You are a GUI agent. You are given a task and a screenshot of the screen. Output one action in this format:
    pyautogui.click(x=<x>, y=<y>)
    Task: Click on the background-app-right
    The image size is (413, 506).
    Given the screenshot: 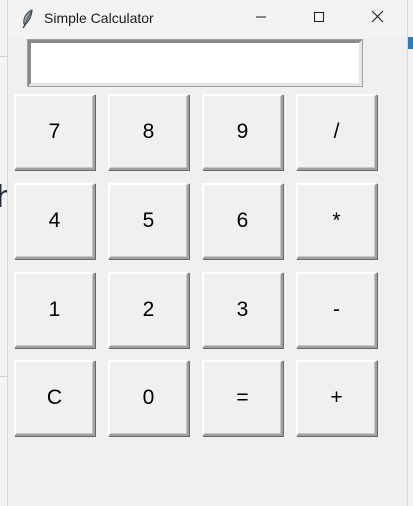 What is the action you would take?
    pyautogui.click(x=410, y=253)
    